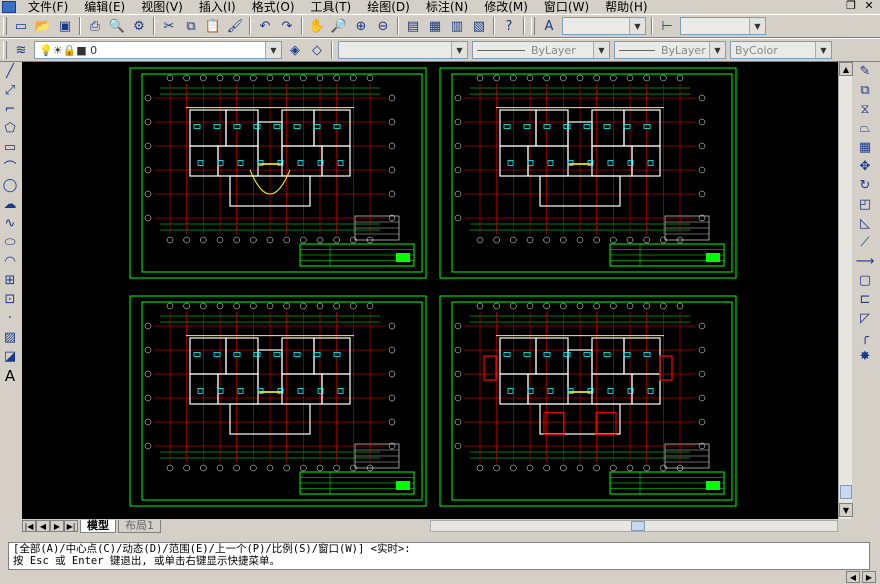 This screenshot has width=880, height=584. What do you see at coordinates (48, 7) in the screenshot?
I see `menu-file: 文件(F)` at bounding box center [48, 7].